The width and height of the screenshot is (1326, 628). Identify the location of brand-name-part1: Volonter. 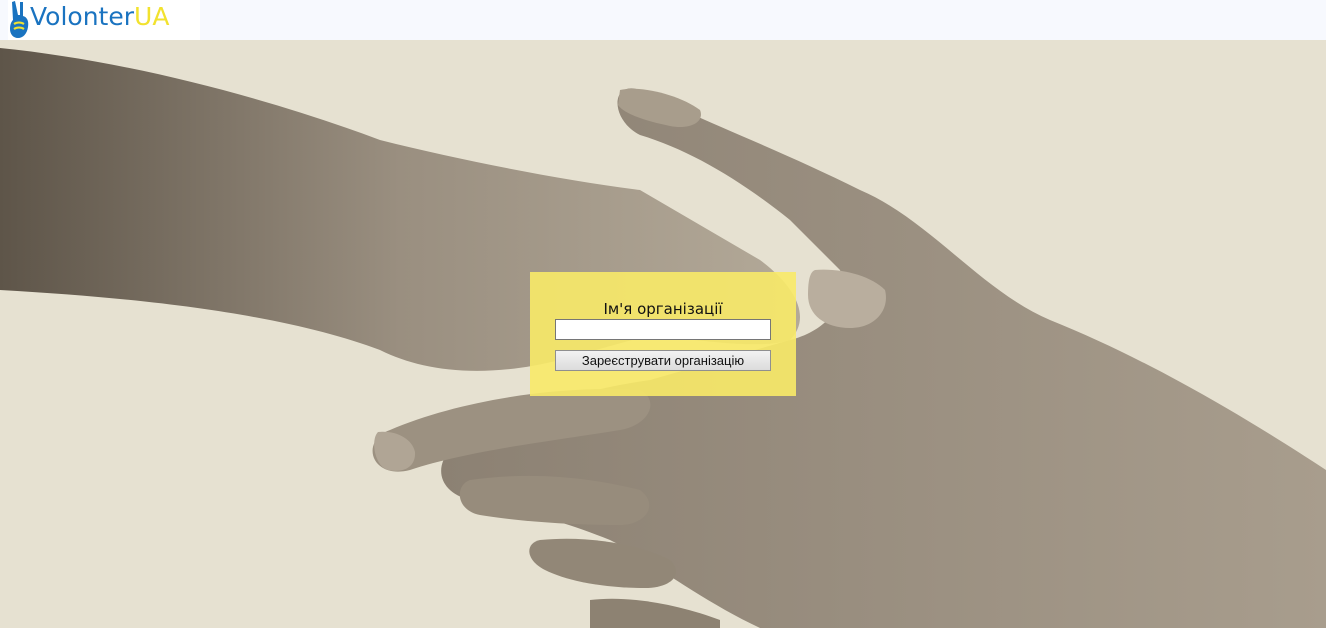
(82, 16).